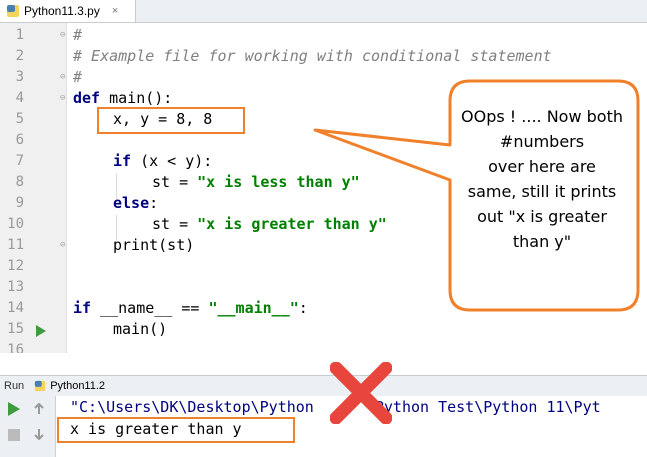  I want to click on callout-line: #numbers, so click(542, 141).